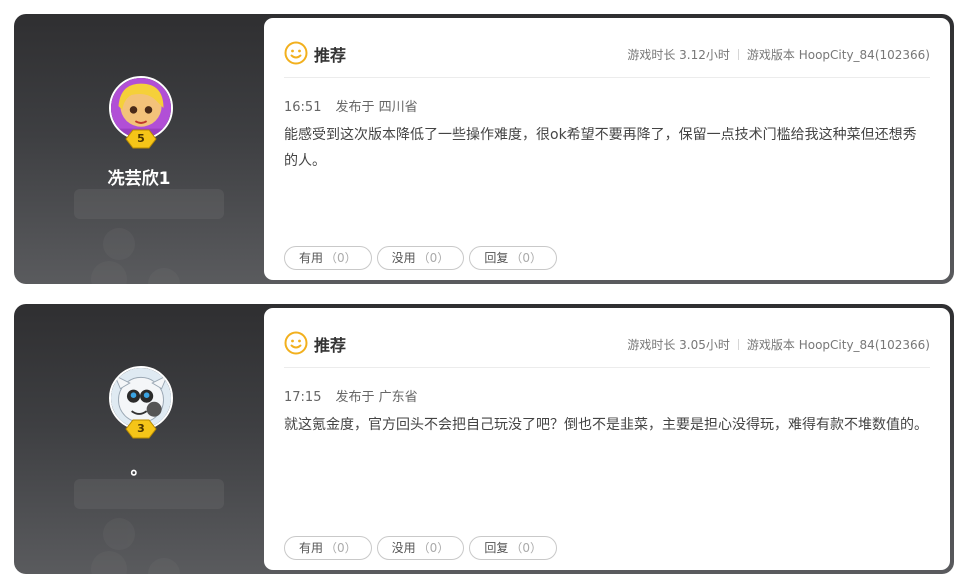  I want to click on level-number: 3, so click(141, 428).